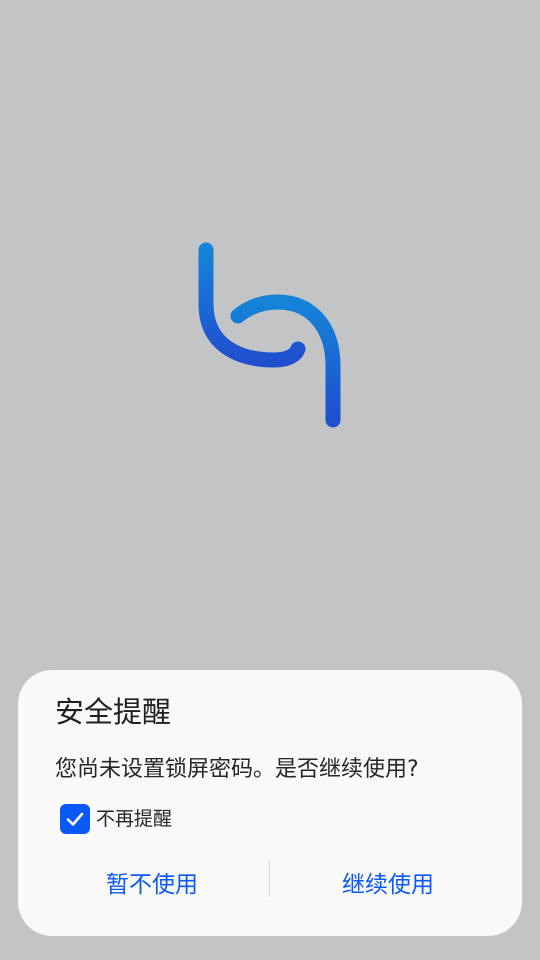 The width and height of the screenshot is (540, 960). Describe the element at coordinates (152, 882) in the screenshot. I see `cancel-button: 暂不使用` at that location.